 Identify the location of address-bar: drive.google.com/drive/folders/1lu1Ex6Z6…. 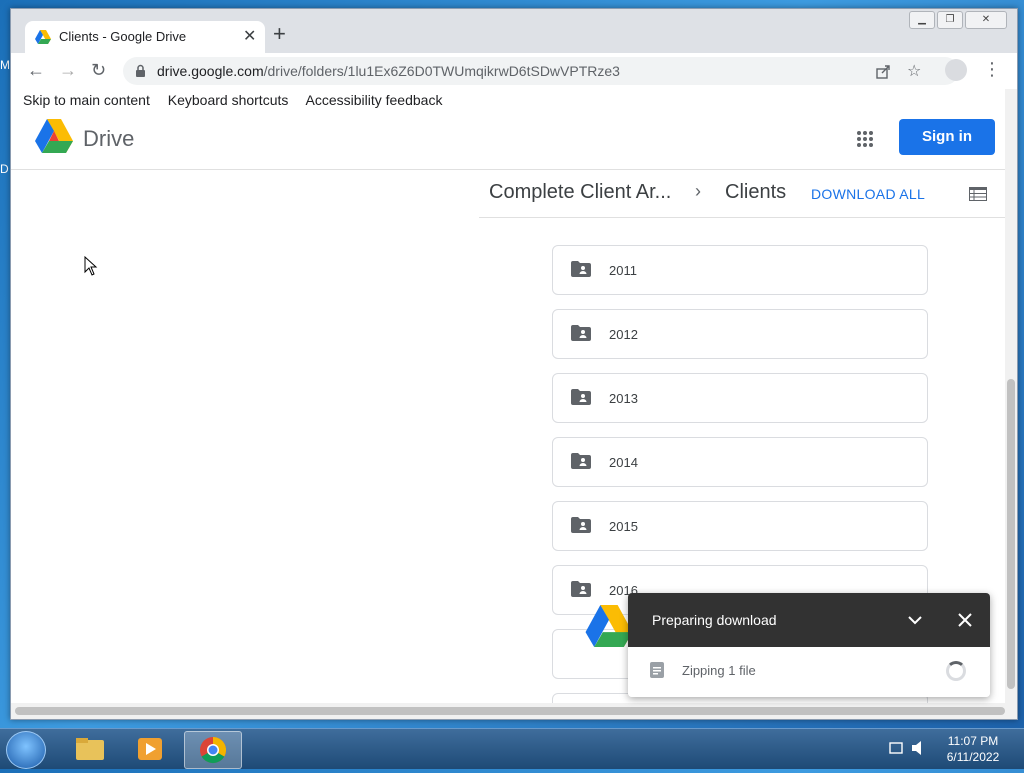
(541, 71).